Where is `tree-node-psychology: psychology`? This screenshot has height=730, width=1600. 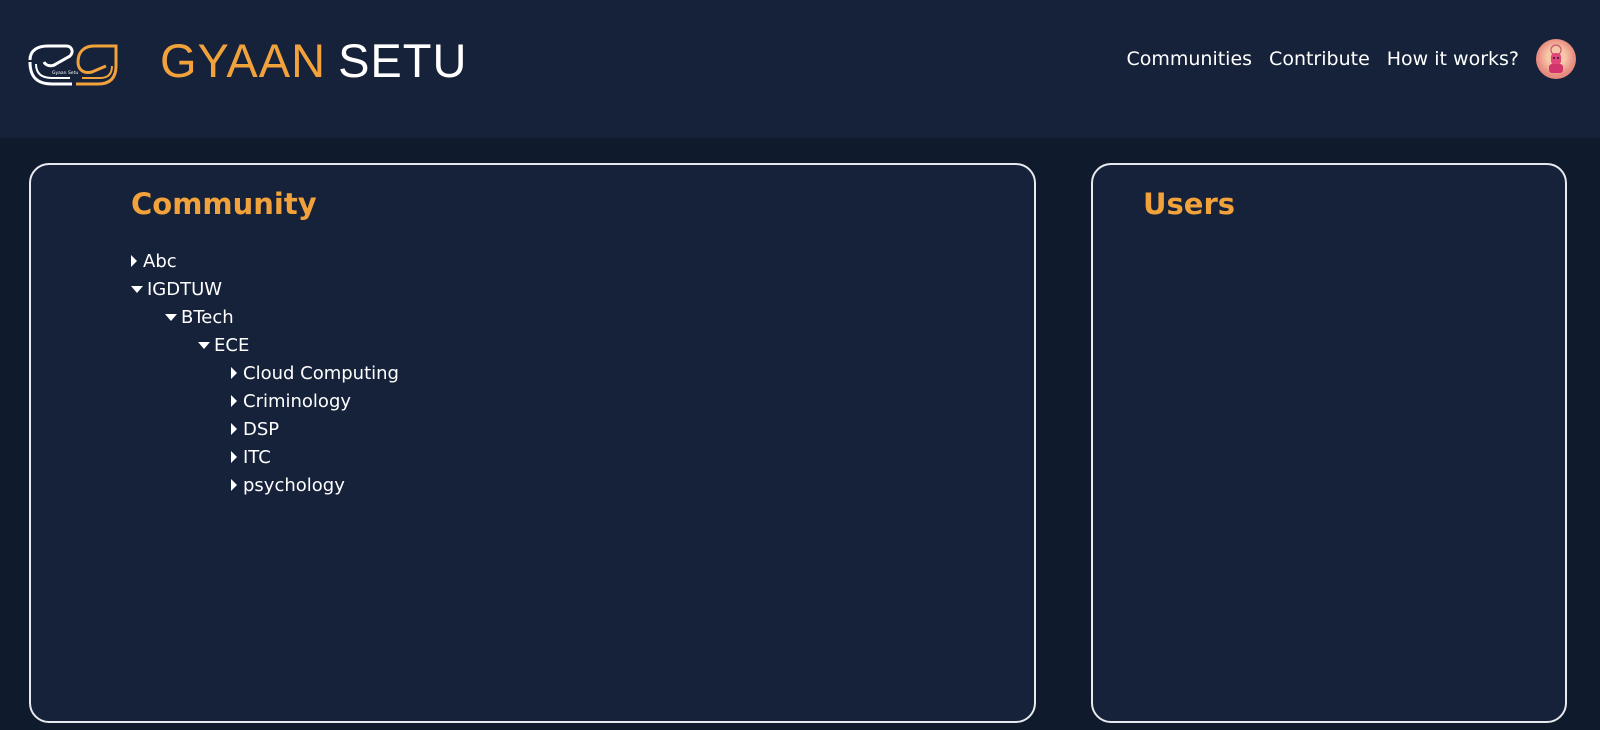
tree-node-psychology: psychology is located at coordinates (315, 485).